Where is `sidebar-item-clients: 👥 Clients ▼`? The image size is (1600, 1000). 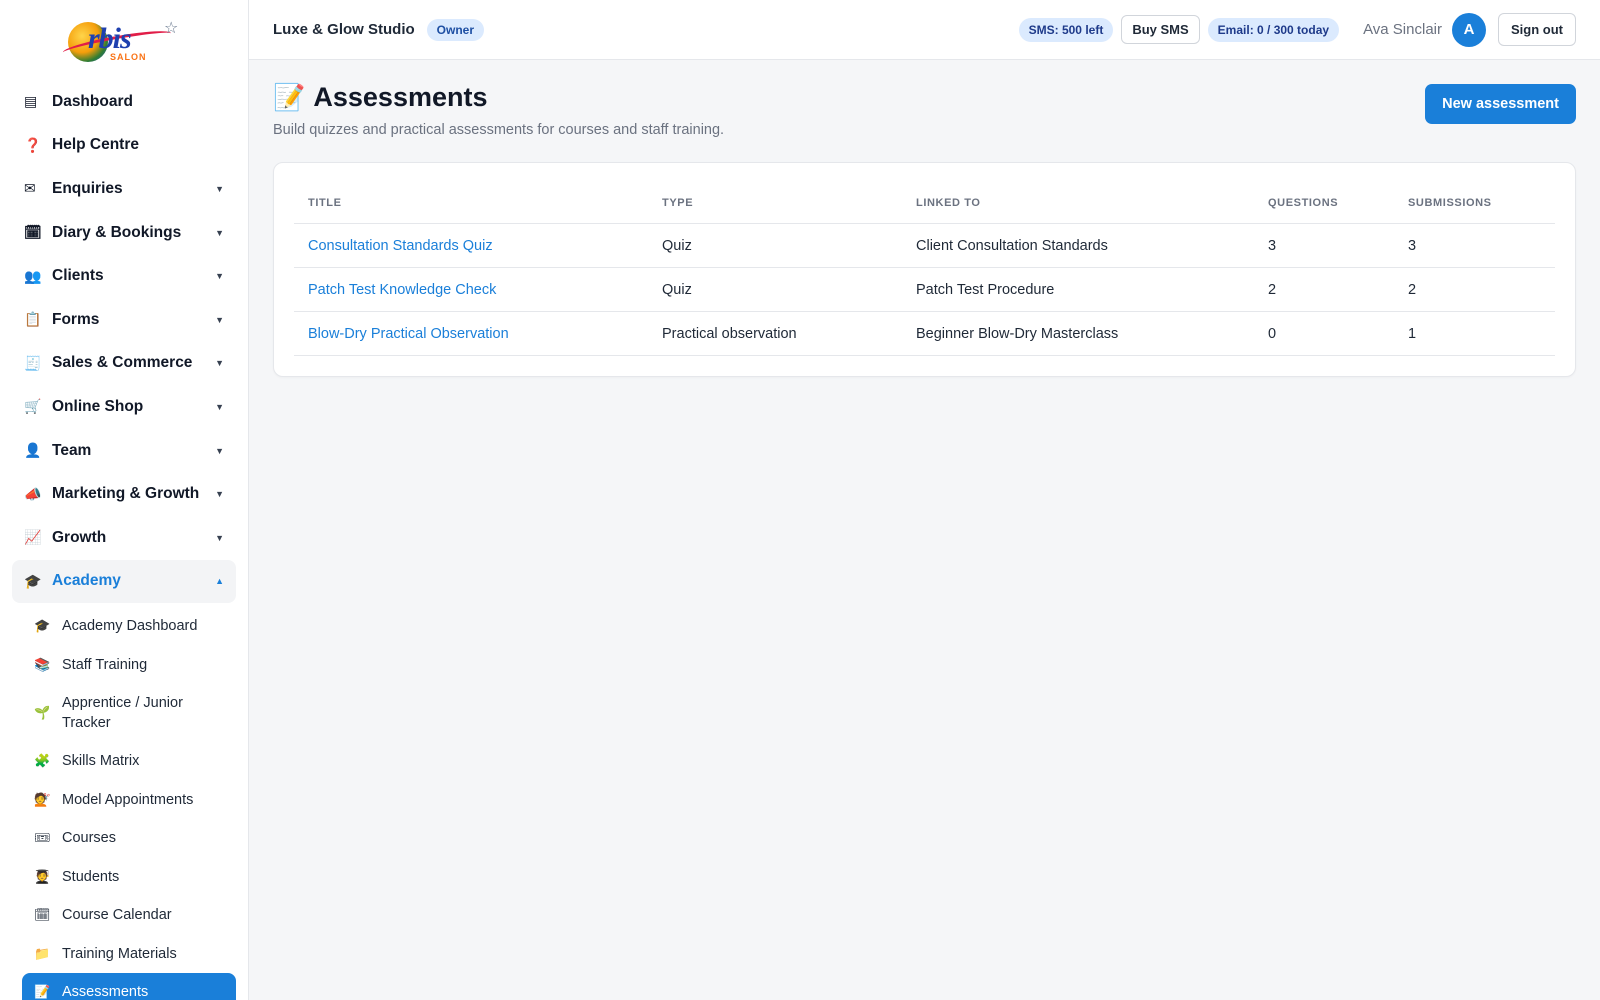
sidebar-item-clients: 👥 Clients ▼ is located at coordinates (124, 276).